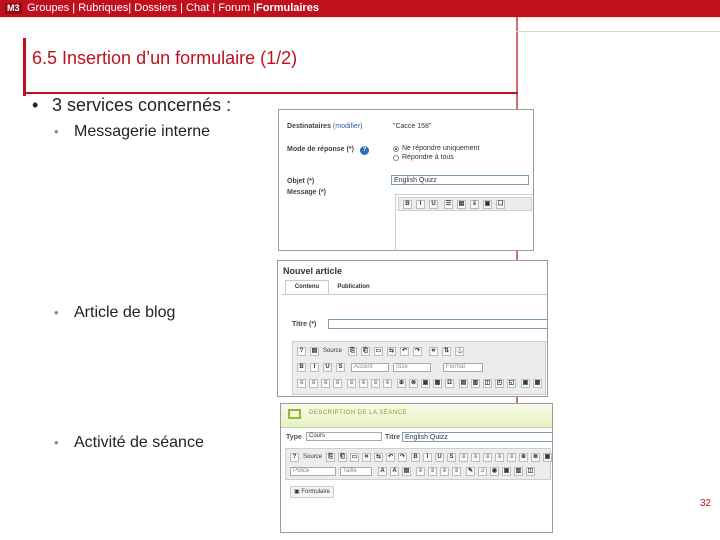 Image resolution: width=720 pixels, height=540 pixels. What do you see at coordinates (463, 383) in the screenshot?
I see `template-icon: ▤` at bounding box center [463, 383].